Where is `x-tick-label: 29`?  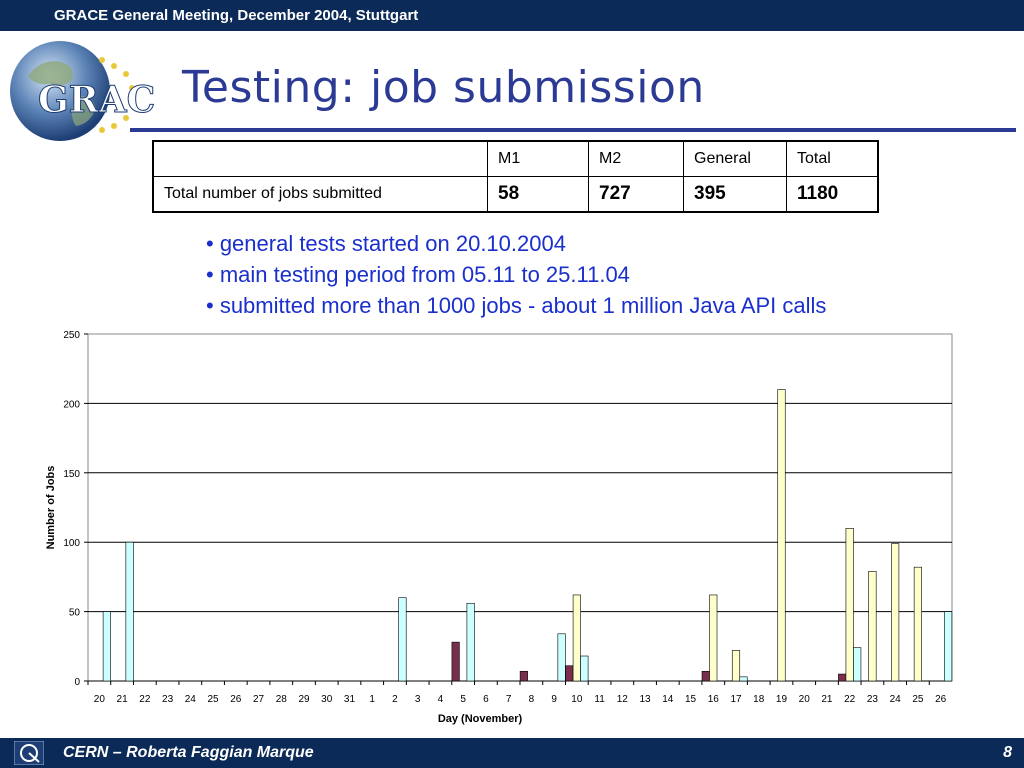 x-tick-label: 29 is located at coordinates (304, 699).